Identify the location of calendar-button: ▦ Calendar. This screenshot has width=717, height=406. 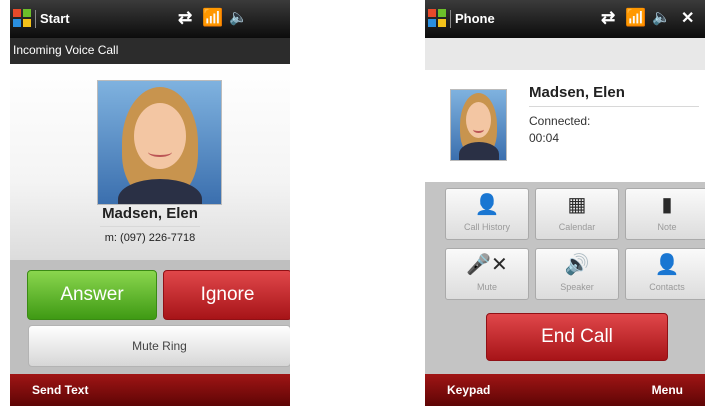
(577, 214).